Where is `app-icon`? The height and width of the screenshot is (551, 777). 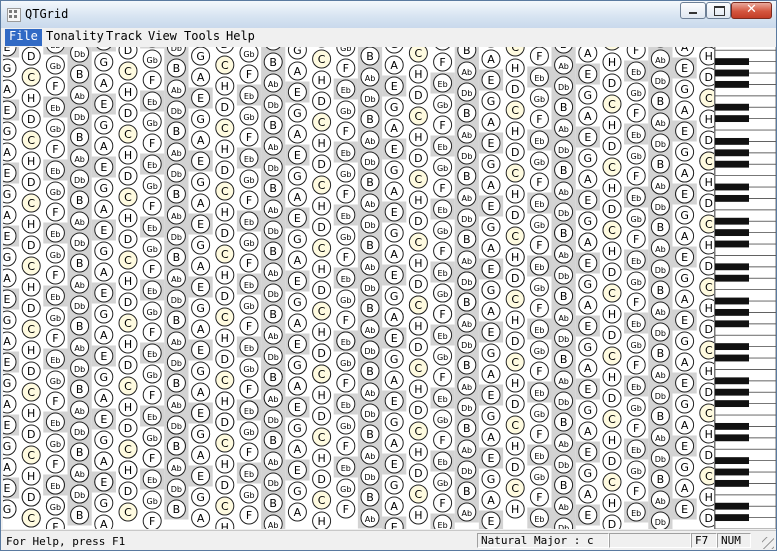 app-icon is located at coordinates (14, 15).